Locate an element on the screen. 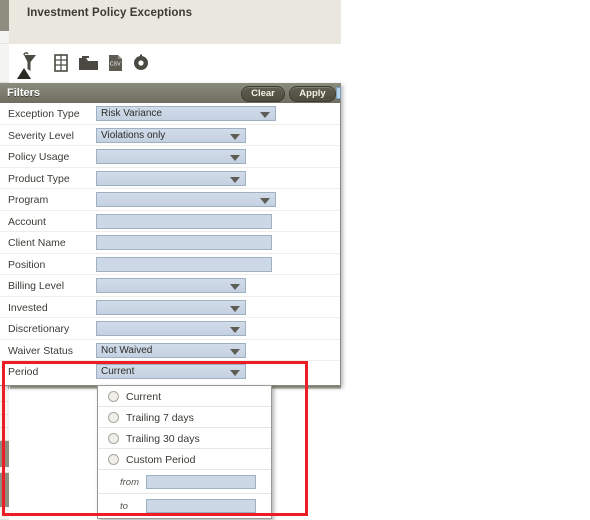 The height and width of the screenshot is (520, 590). filter-row: Period Current is located at coordinates (170, 372).